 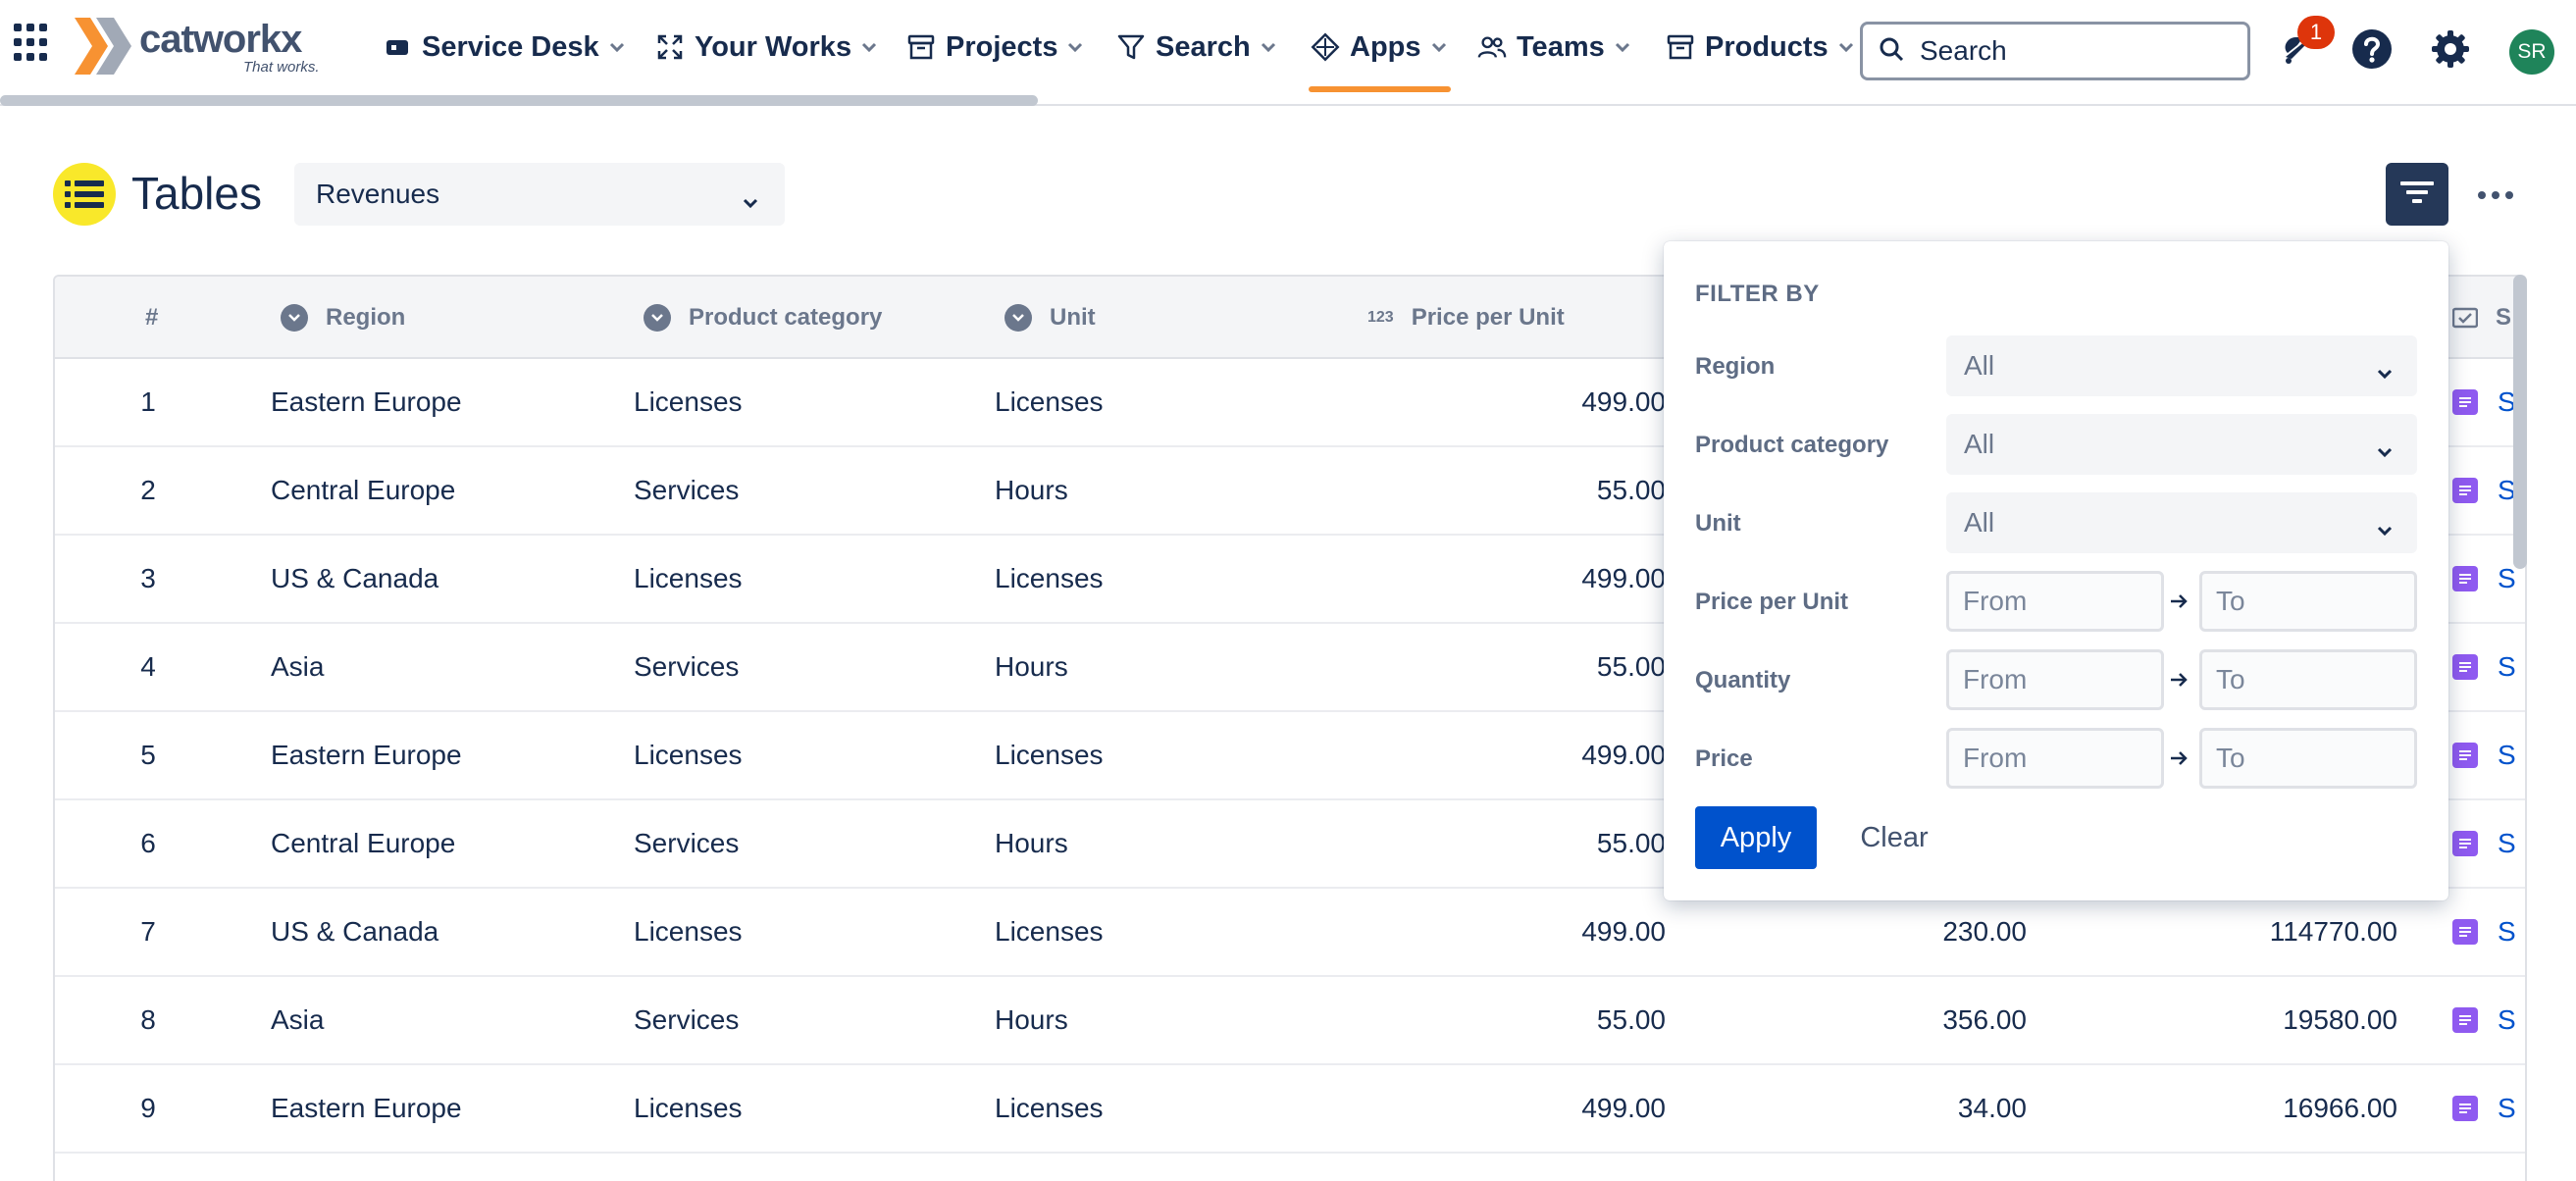 I want to click on filter-price-to-input, so click(x=2308, y=758).